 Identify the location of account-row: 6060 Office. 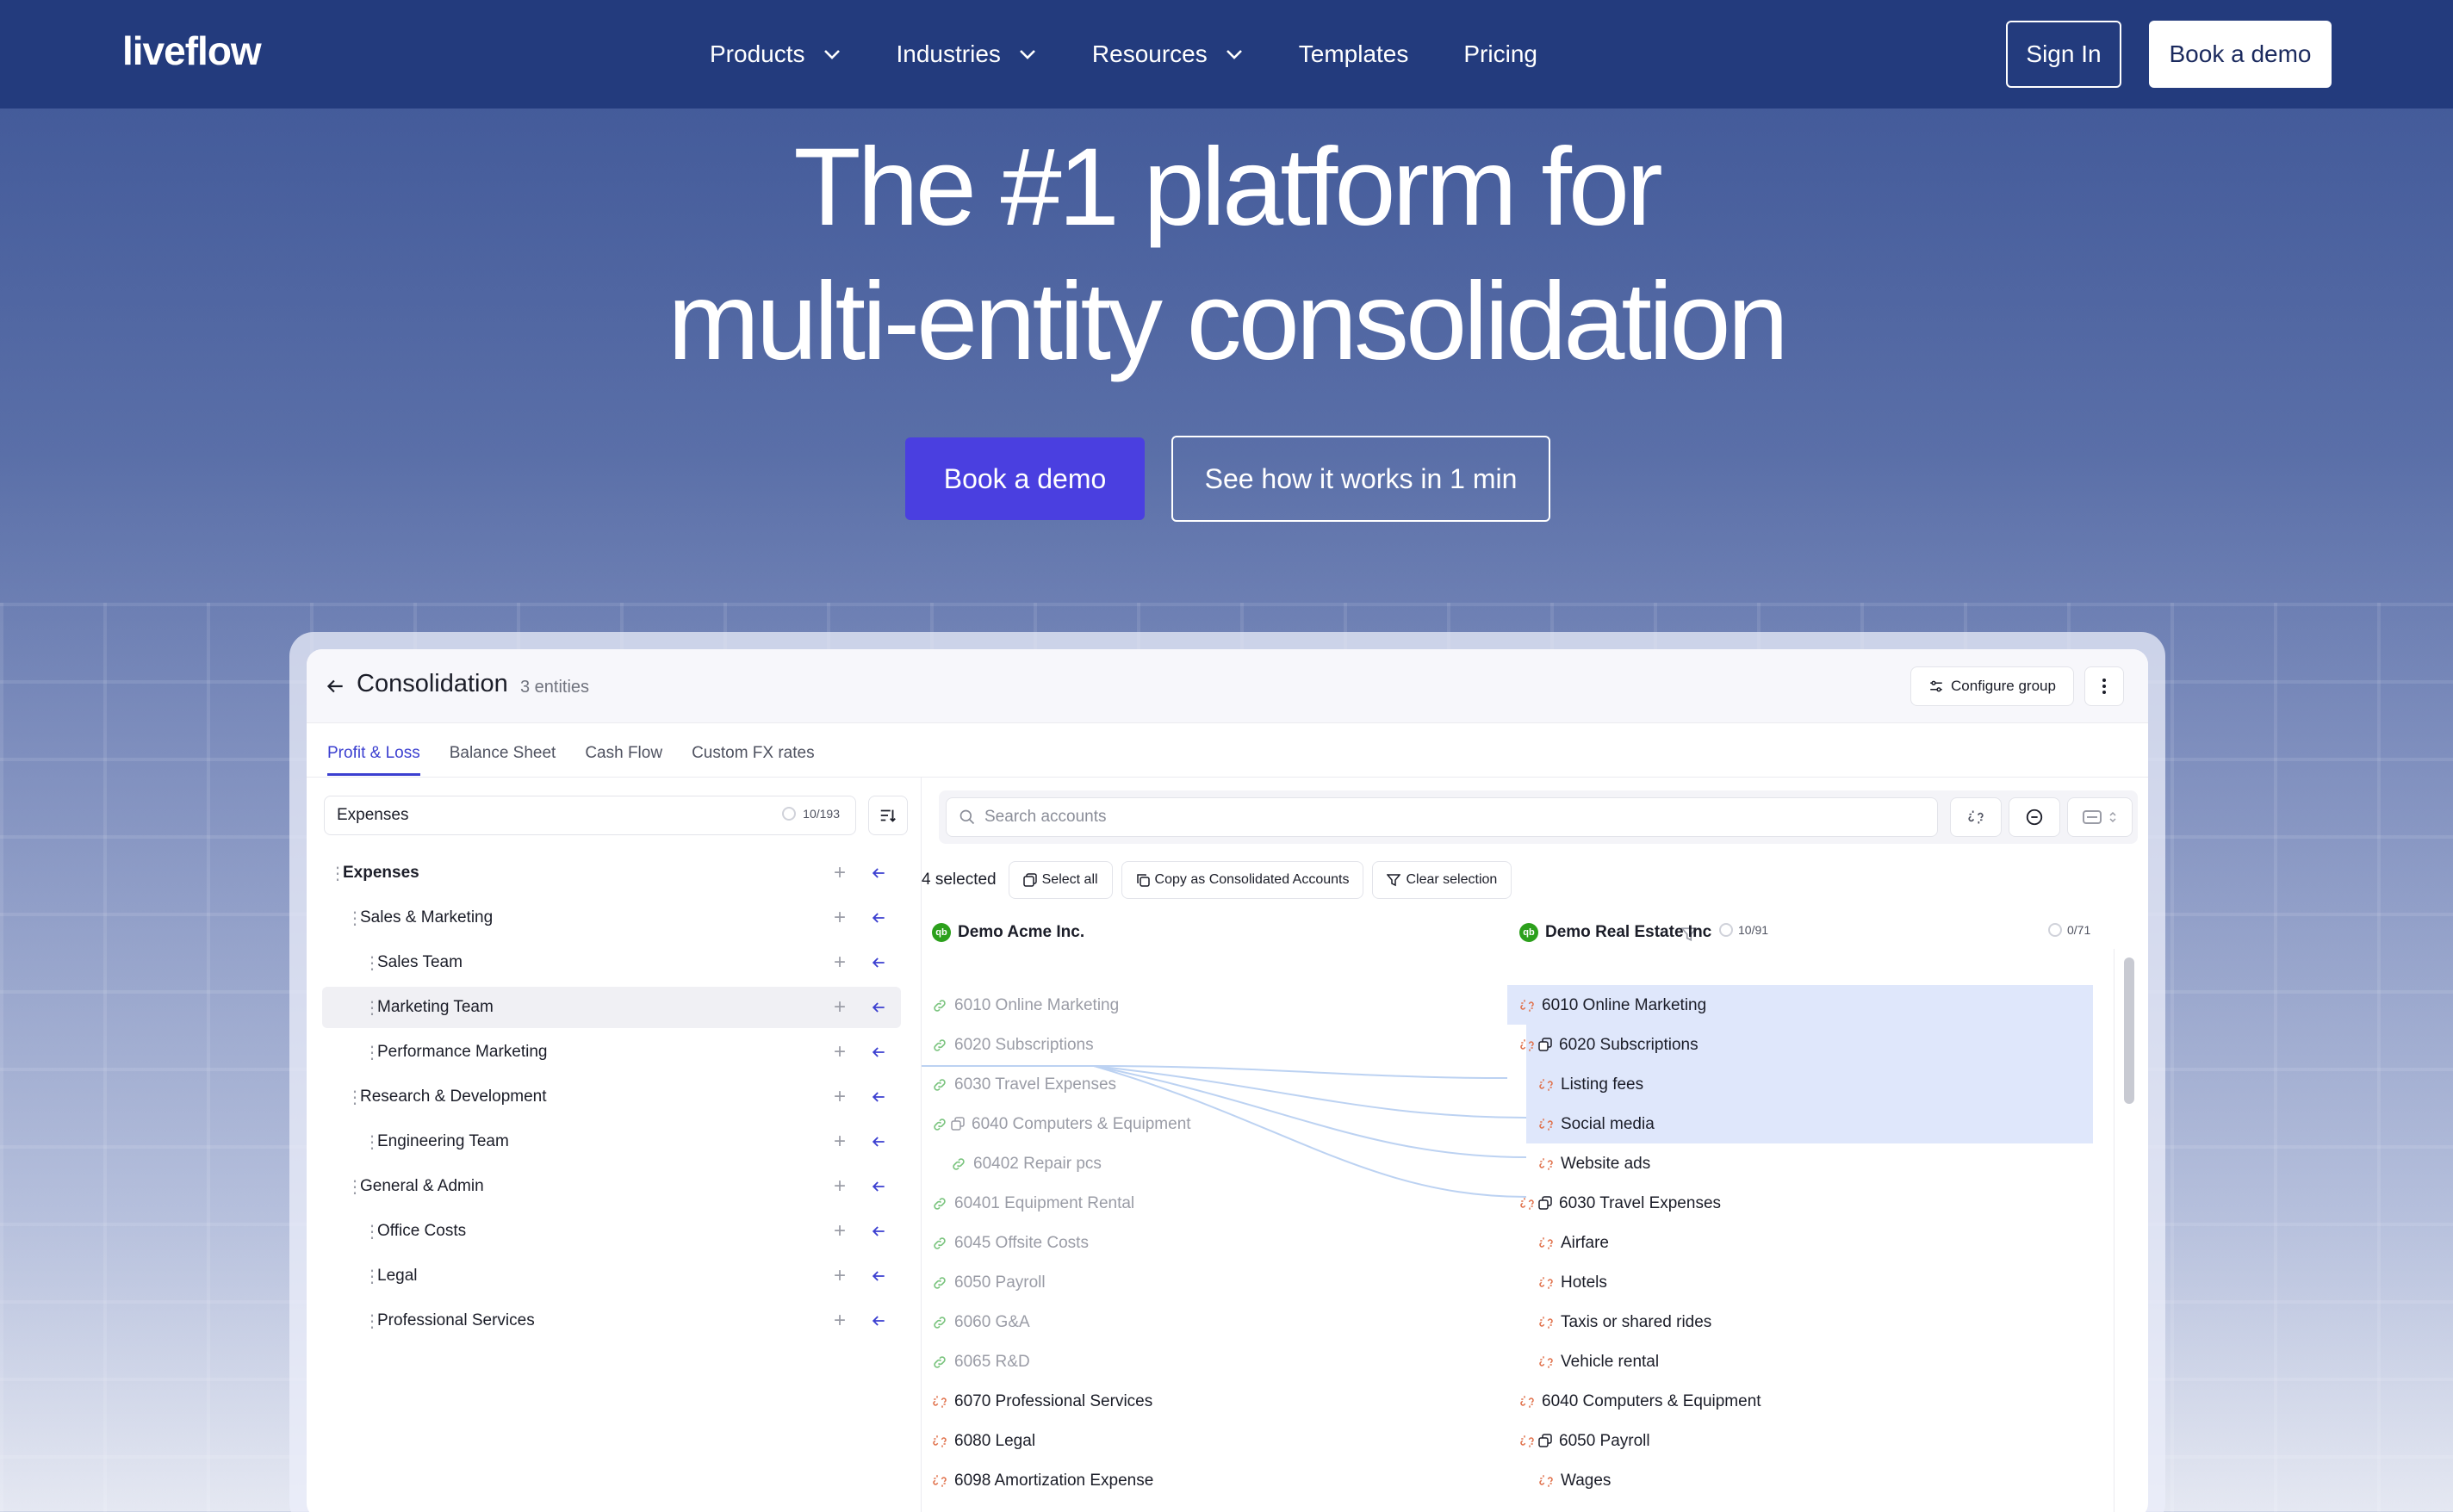
(1581, 1508).